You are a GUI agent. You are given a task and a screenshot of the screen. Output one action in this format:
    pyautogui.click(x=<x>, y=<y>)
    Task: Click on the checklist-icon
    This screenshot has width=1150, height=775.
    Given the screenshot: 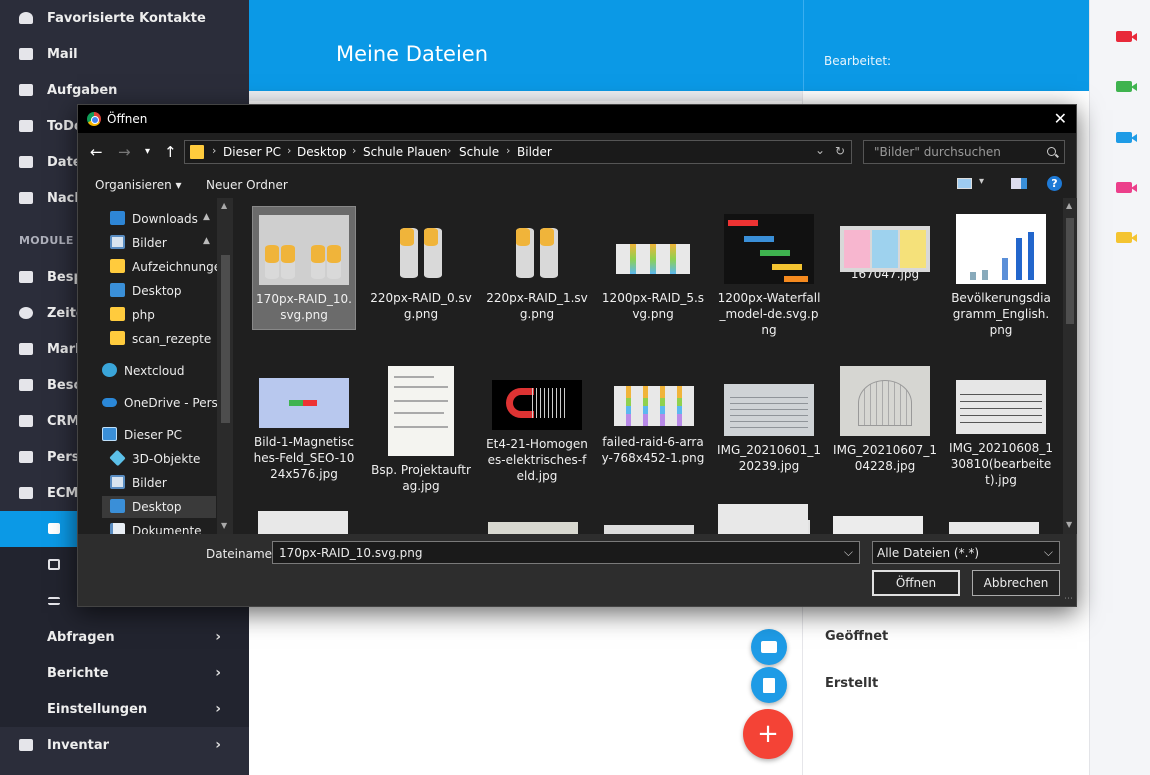 What is the action you would take?
    pyautogui.click(x=54, y=601)
    